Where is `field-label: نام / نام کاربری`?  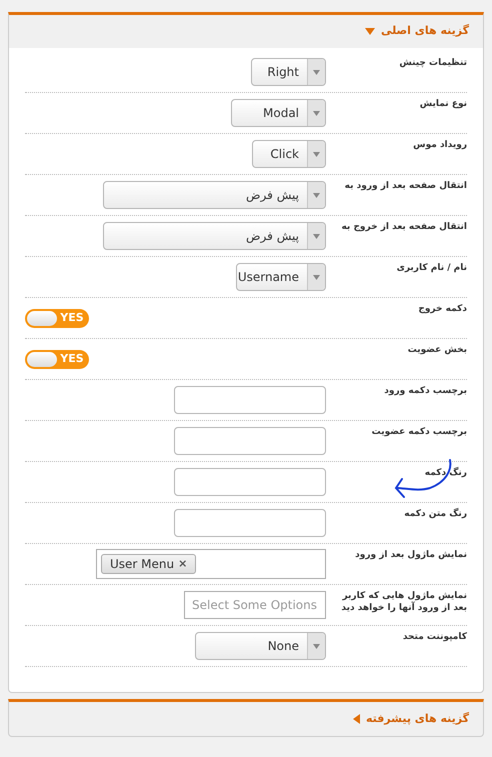
field-label: نام / نام کاربری is located at coordinates (431, 268).